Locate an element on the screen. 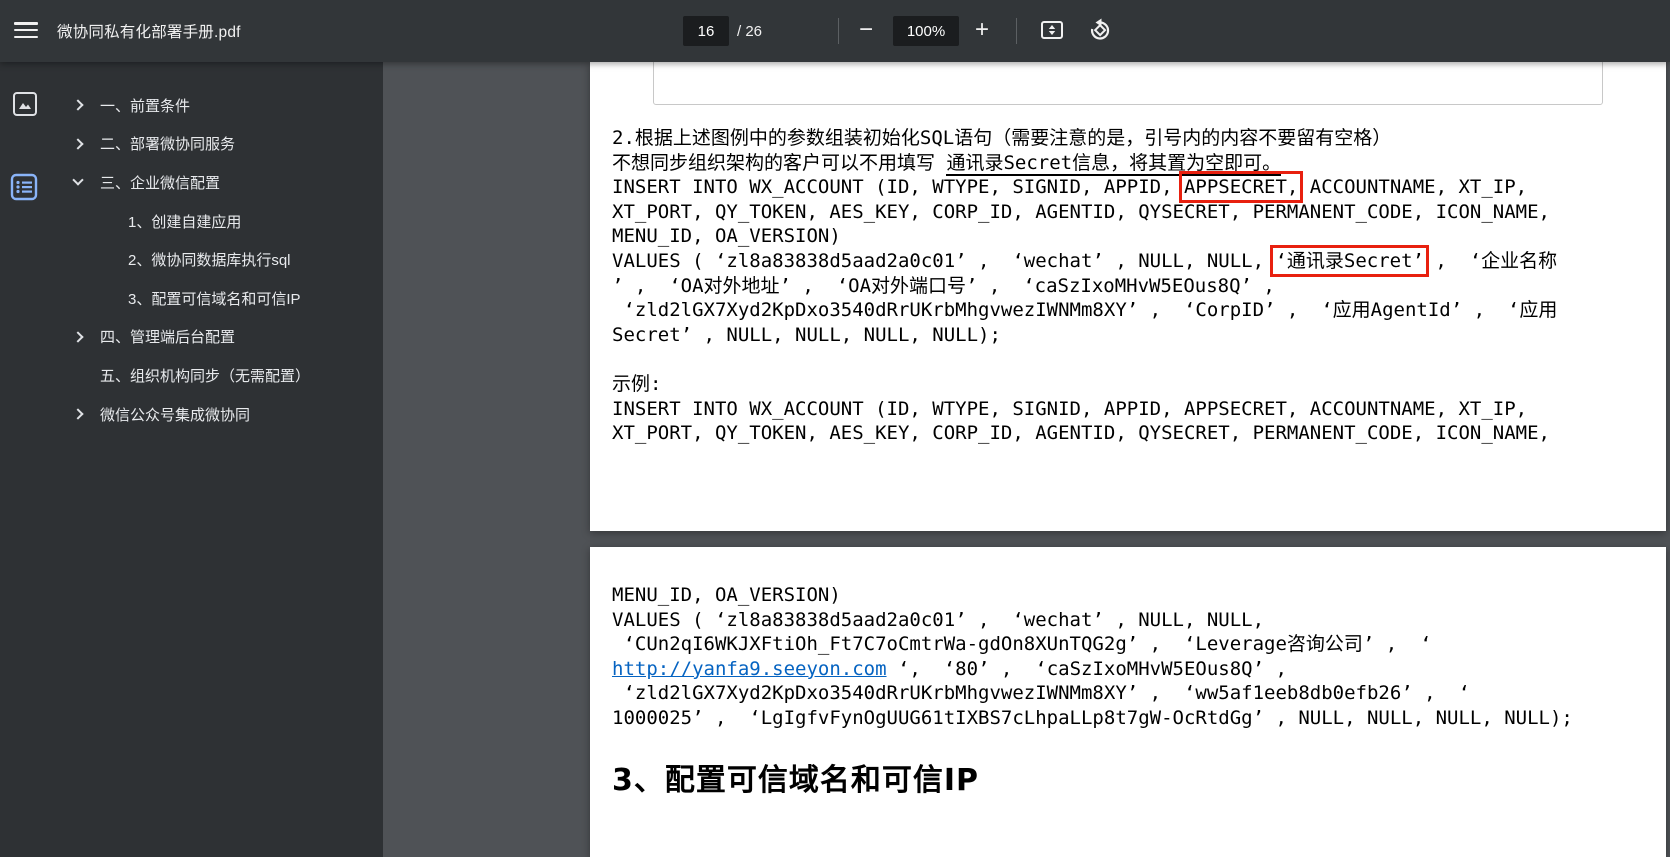 This screenshot has width=1670, height=857. code-text: , ‘企业名称 is located at coordinates (1490, 260).